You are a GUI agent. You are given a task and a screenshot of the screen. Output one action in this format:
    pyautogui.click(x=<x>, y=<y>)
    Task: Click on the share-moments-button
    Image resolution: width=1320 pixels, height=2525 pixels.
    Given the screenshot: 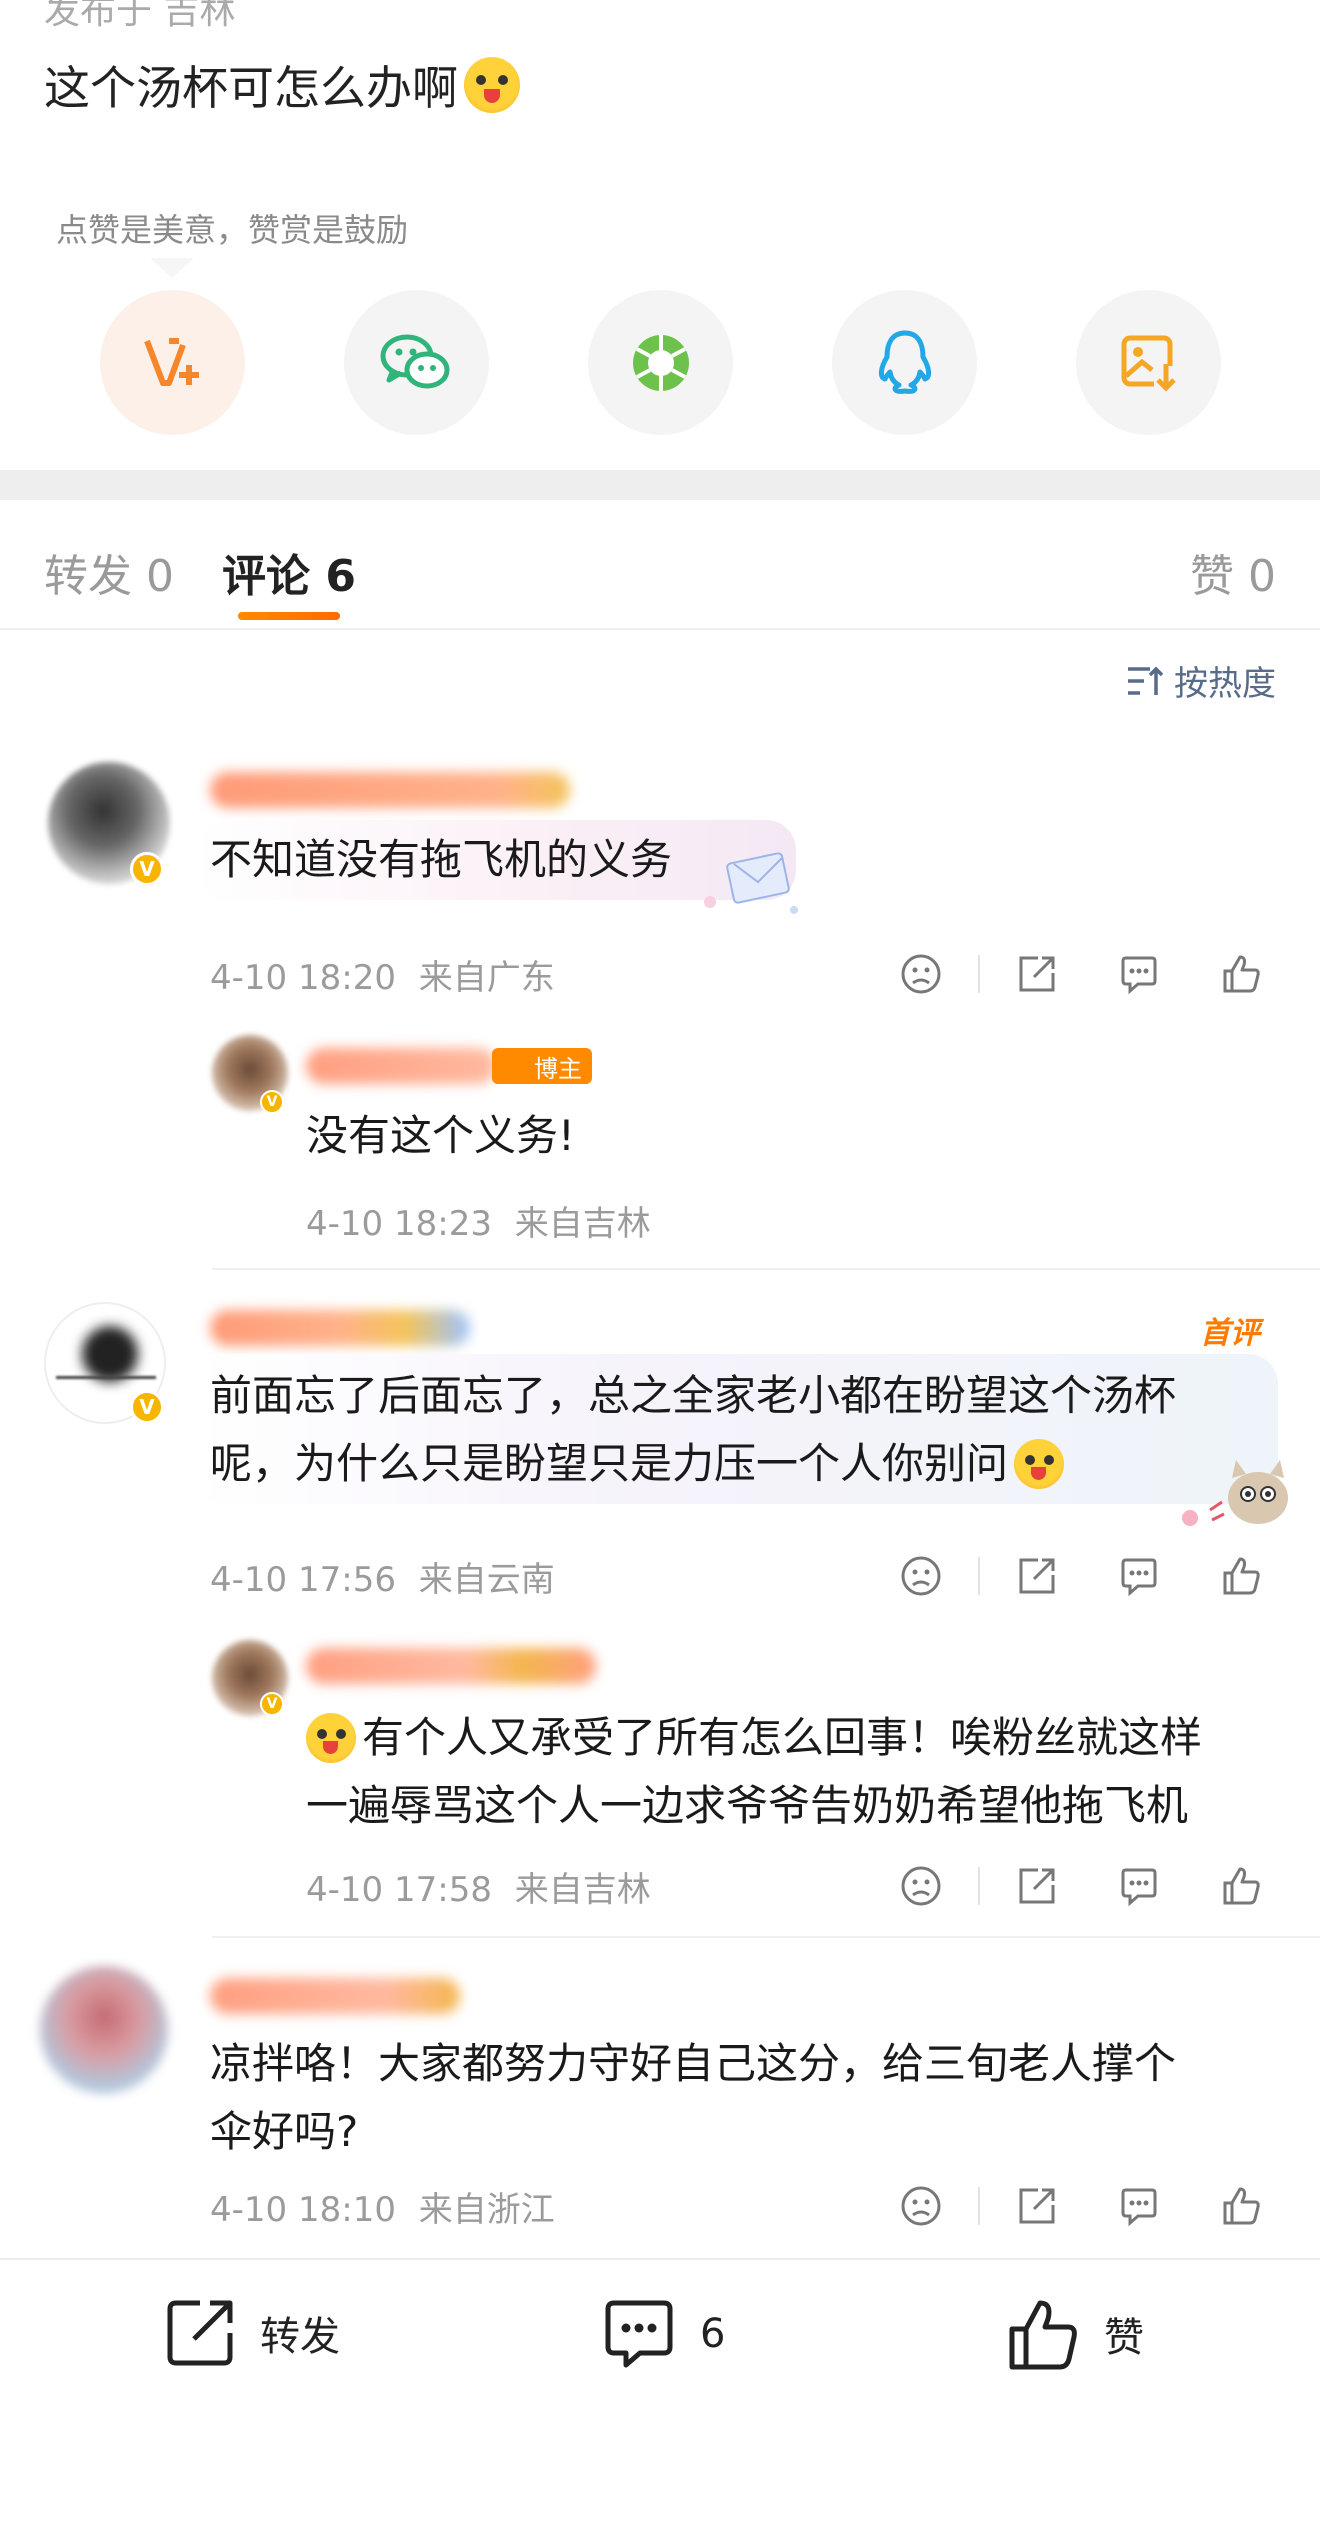 What is the action you would take?
    pyautogui.click(x=660, y=362)
    